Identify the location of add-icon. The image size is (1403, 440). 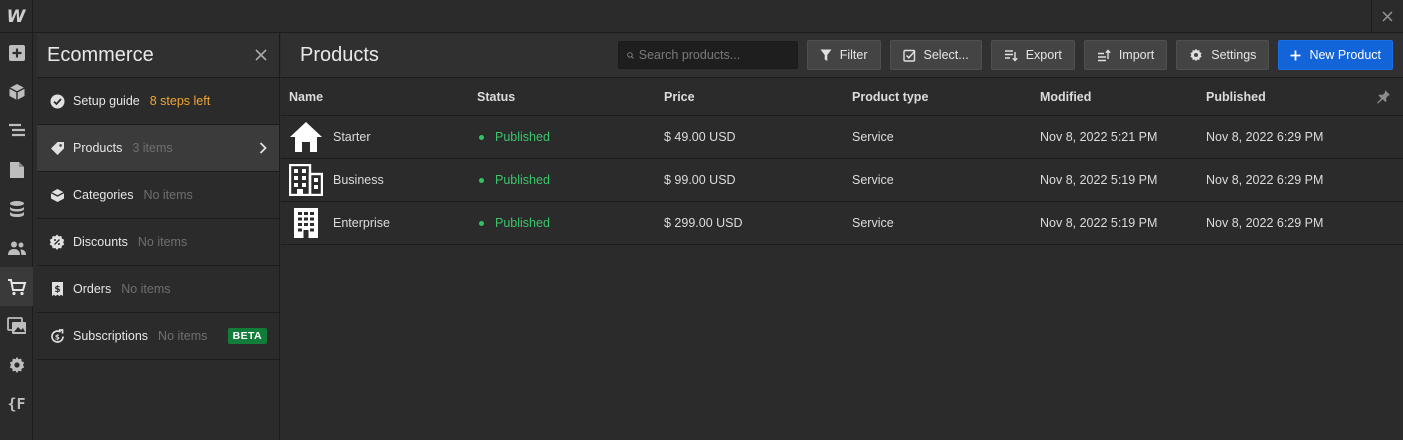
(16, 52).